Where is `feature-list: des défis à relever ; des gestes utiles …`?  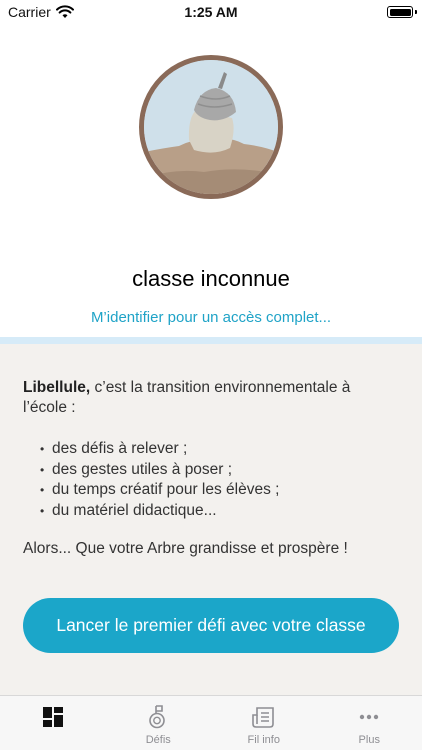 feature-list: des défis à relever ; des gestes utiles … is located at coordinates (159, 480).